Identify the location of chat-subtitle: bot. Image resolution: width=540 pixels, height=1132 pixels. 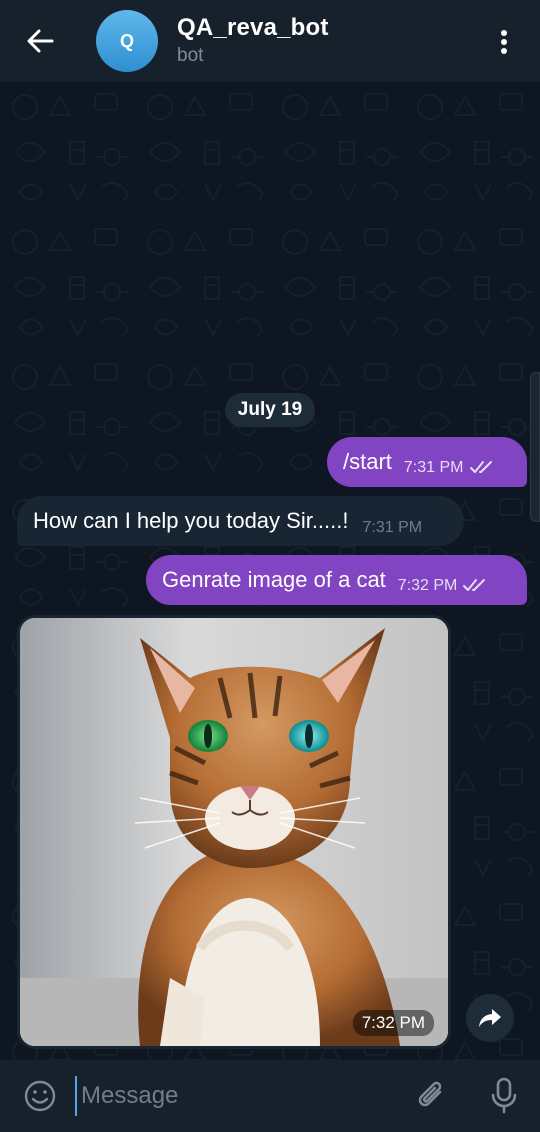
(190, 55).